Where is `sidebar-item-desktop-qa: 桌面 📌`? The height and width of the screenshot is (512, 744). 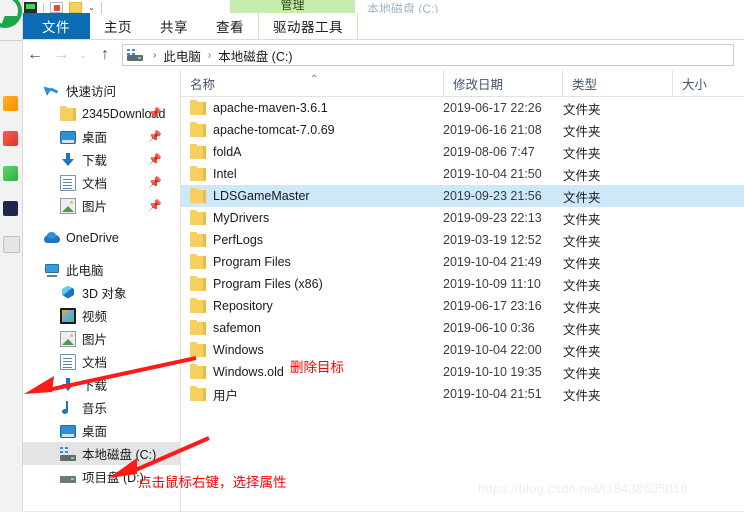 sidebar-item-desktop-qa: 桌面 📌 is located at coordinates (101, 136).